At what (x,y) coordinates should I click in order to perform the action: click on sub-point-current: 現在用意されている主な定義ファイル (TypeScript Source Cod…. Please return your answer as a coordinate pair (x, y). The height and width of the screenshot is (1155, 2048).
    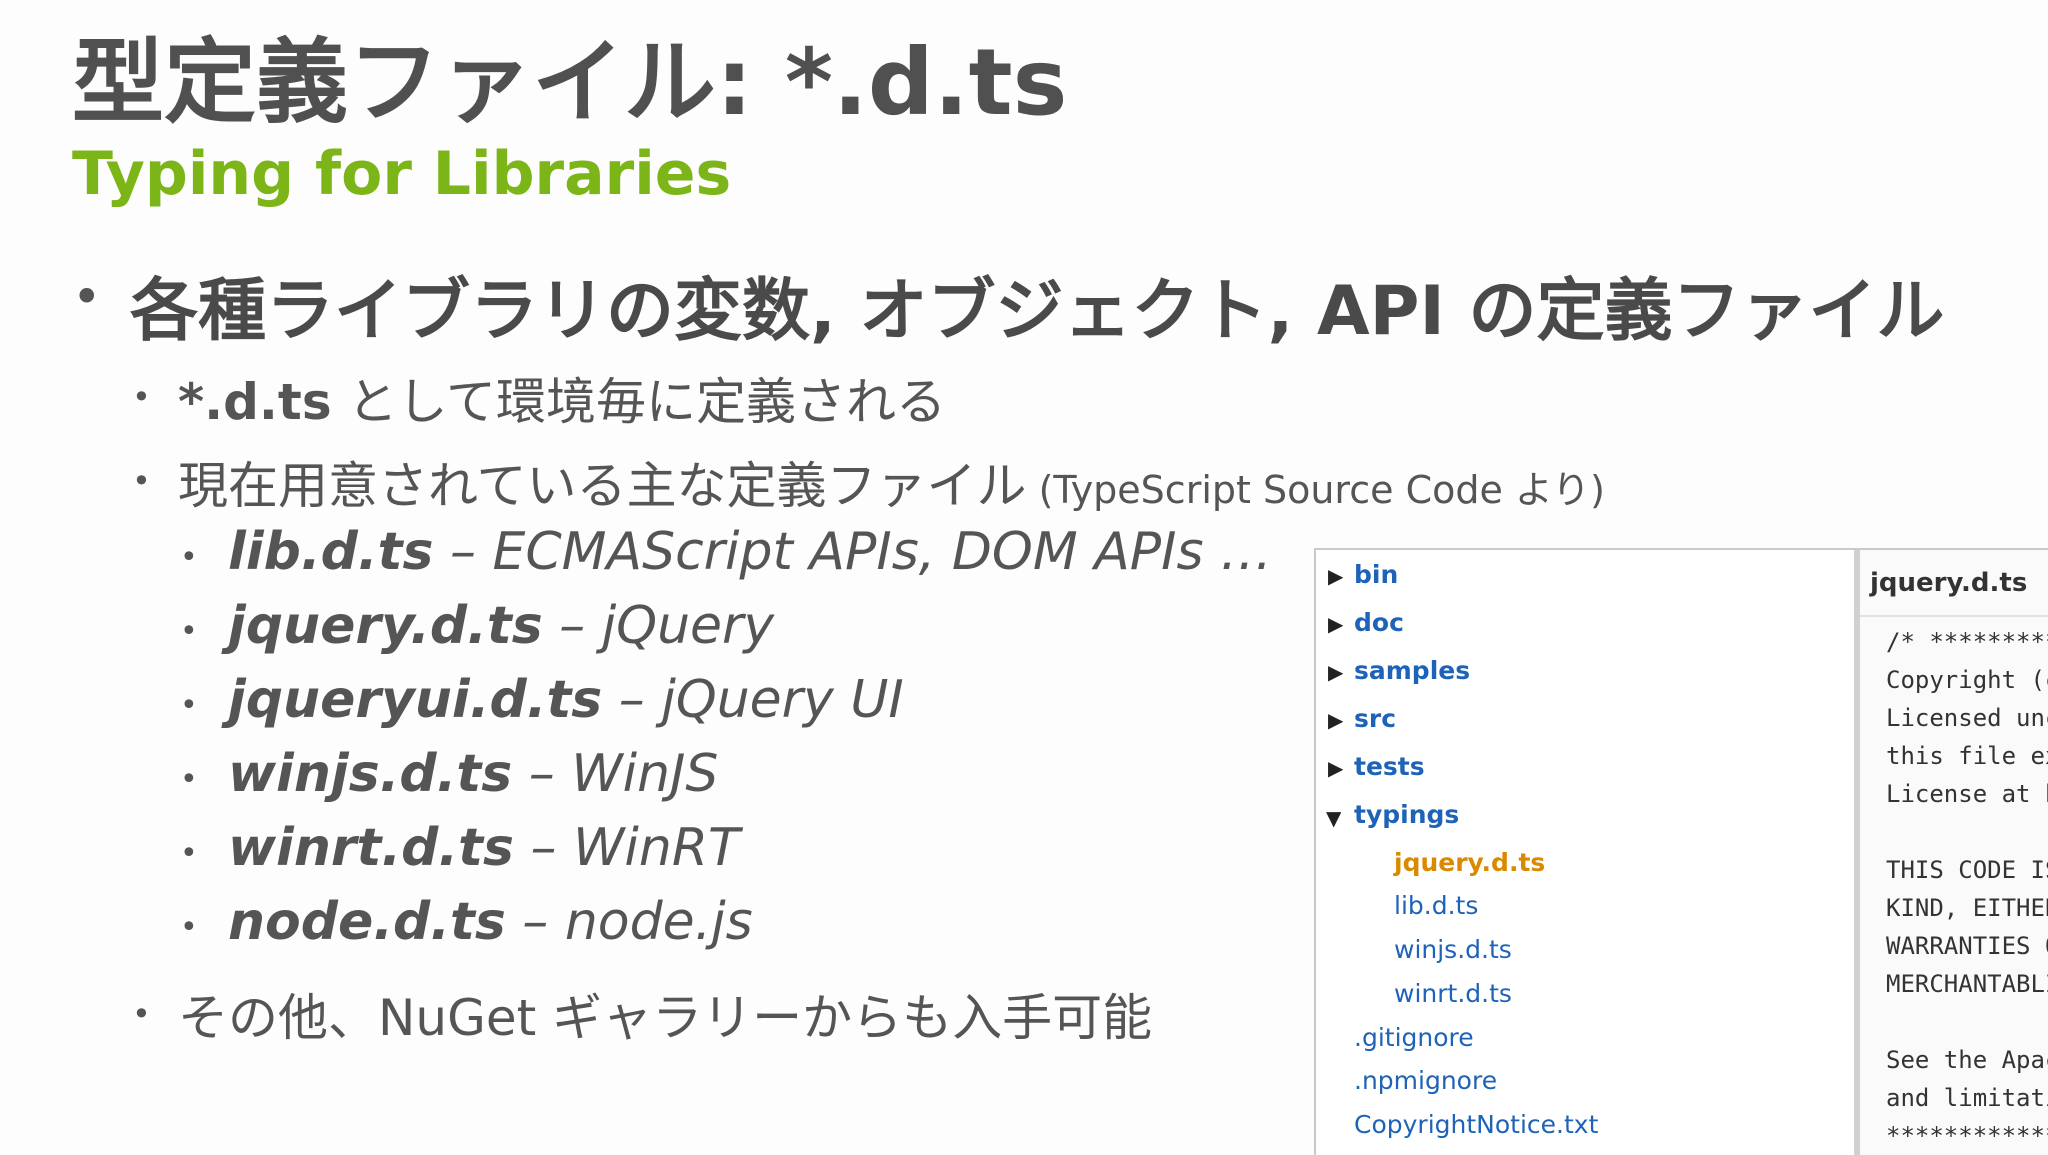
    Looking at the image, I should click on (891, 482).